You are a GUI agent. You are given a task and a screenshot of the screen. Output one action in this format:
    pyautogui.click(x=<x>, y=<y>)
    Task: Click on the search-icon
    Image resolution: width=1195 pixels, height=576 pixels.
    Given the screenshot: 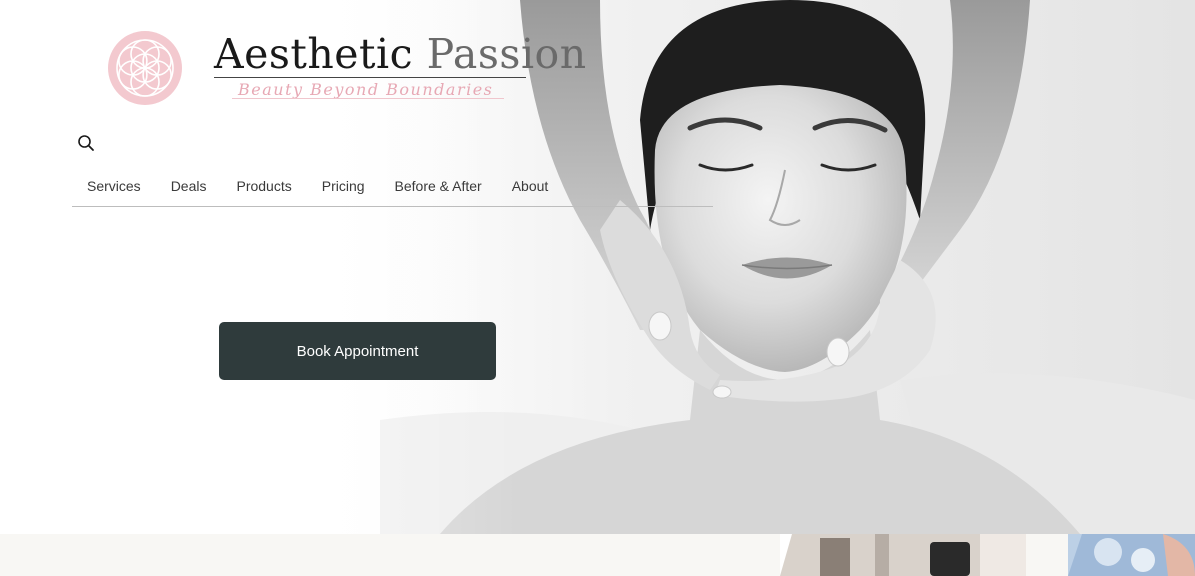 What is the action you would take?
    pyautogui.click(x=86, y=143)
    